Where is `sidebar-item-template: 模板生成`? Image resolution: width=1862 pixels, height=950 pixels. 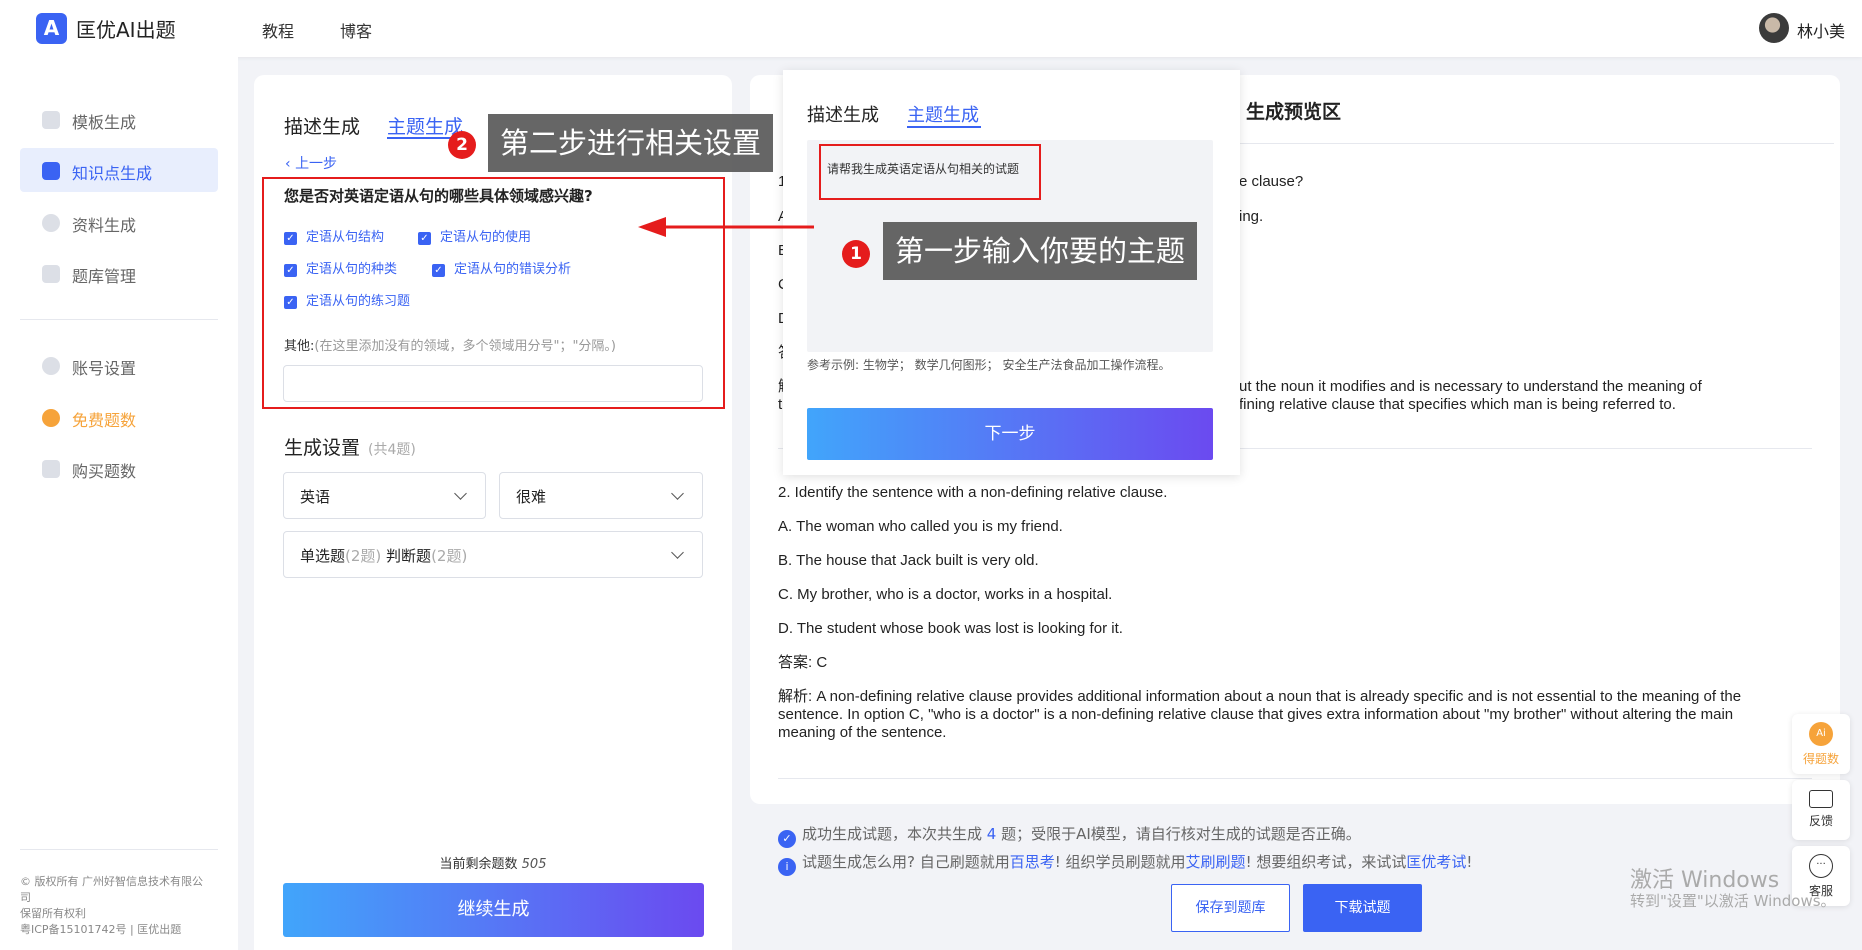 sidebar-item-template: 模板生成 is located at coordinates (119, 119).